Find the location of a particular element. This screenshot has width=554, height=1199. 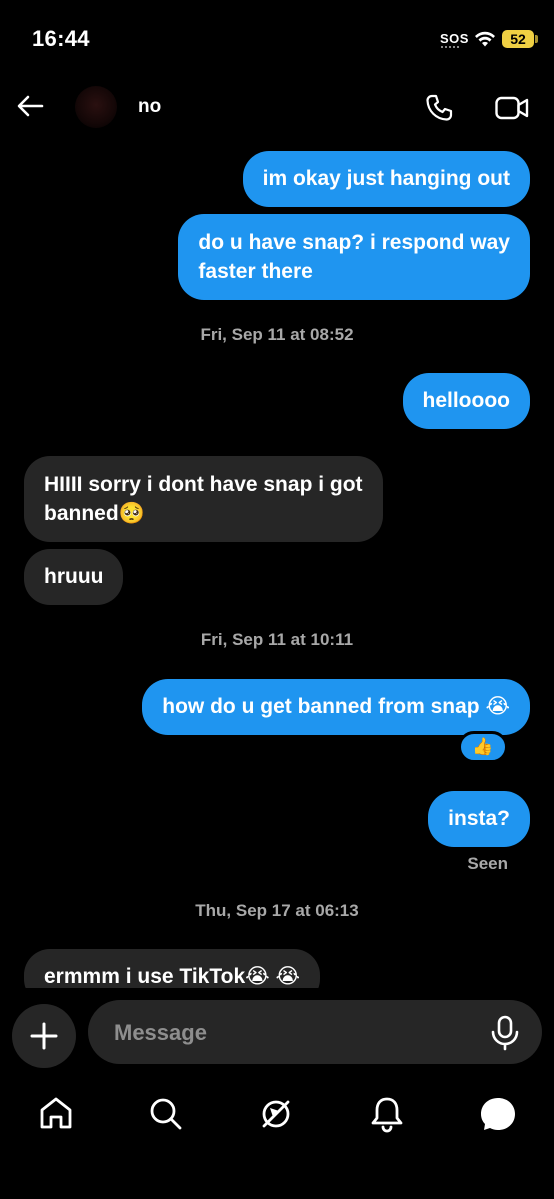

received-message: hruuu is located at coordinates (74, 577).